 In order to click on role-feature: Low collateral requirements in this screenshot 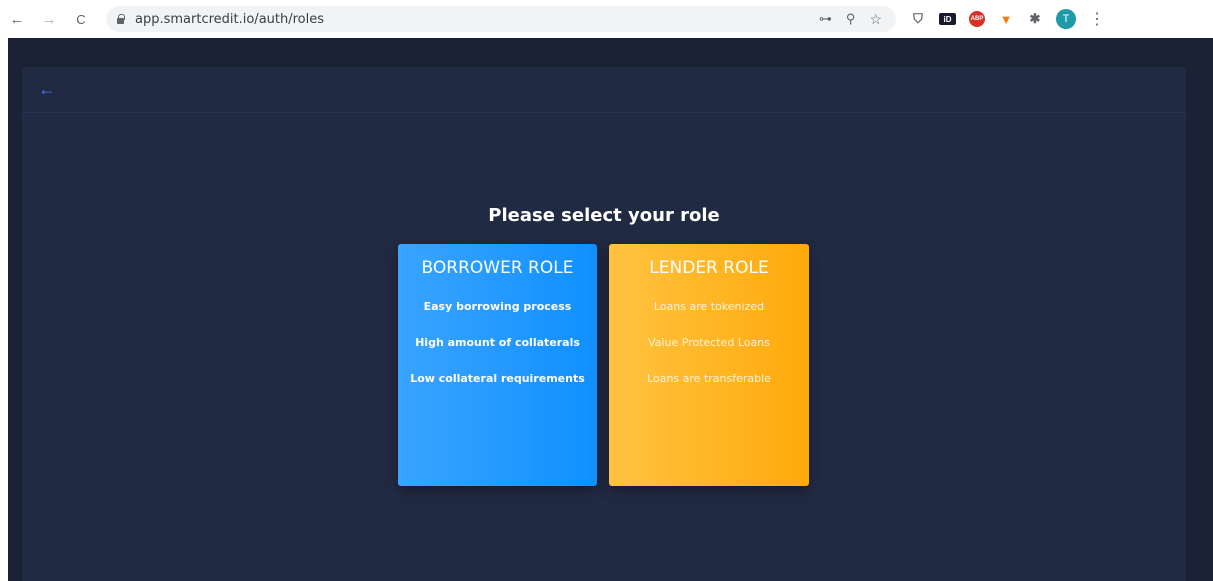, I will do `click(497, 378)`.